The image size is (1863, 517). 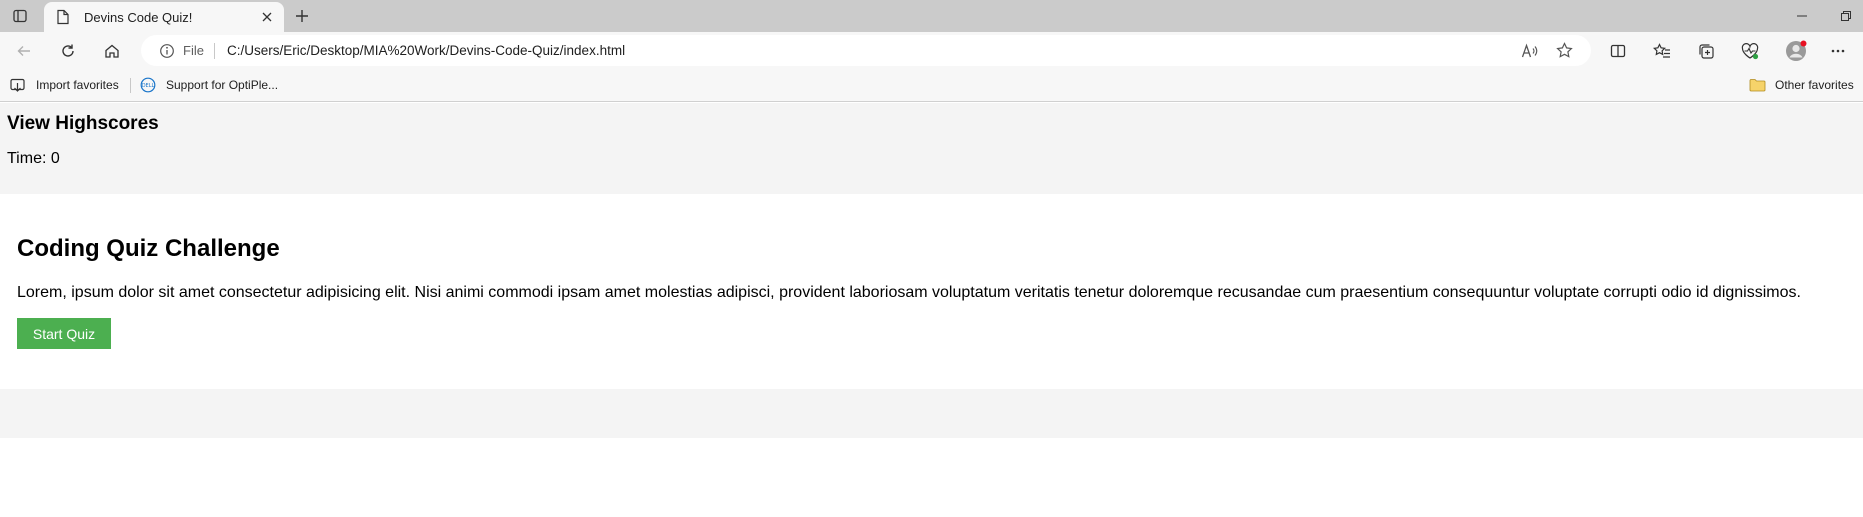 I want to click on other-favorites-label: Other favorites, so click(x=1814, y=85).